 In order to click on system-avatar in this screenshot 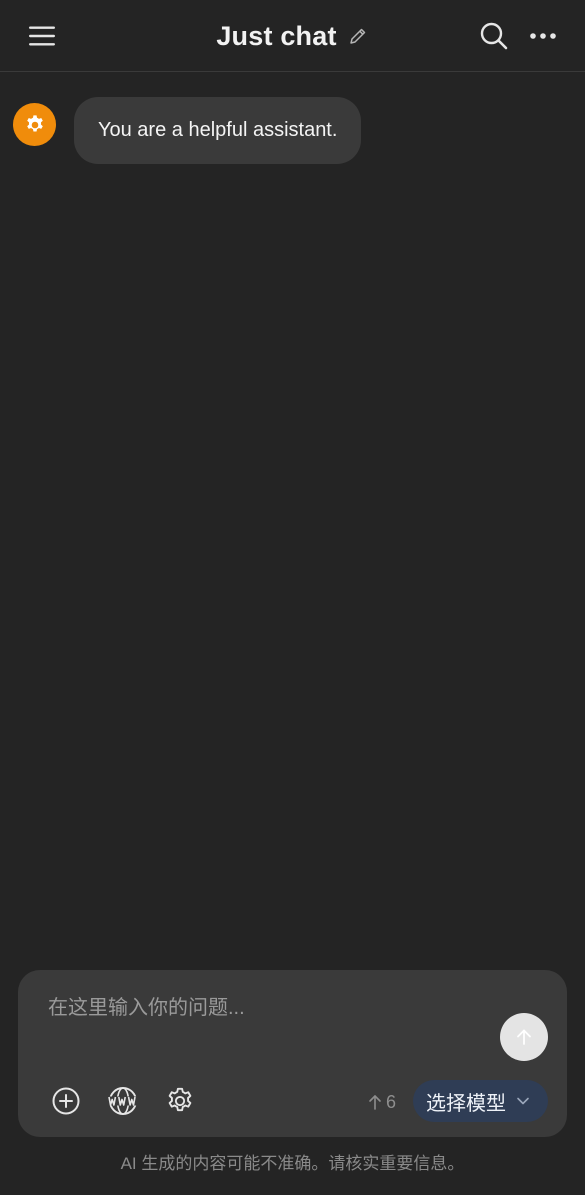, I will do `click(34, 124)`.